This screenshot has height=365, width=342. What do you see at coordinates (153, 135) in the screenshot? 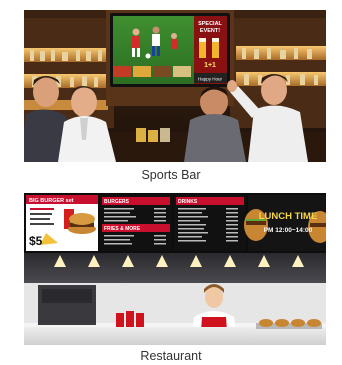
I see `glasses` at bounding box center [153, 135].